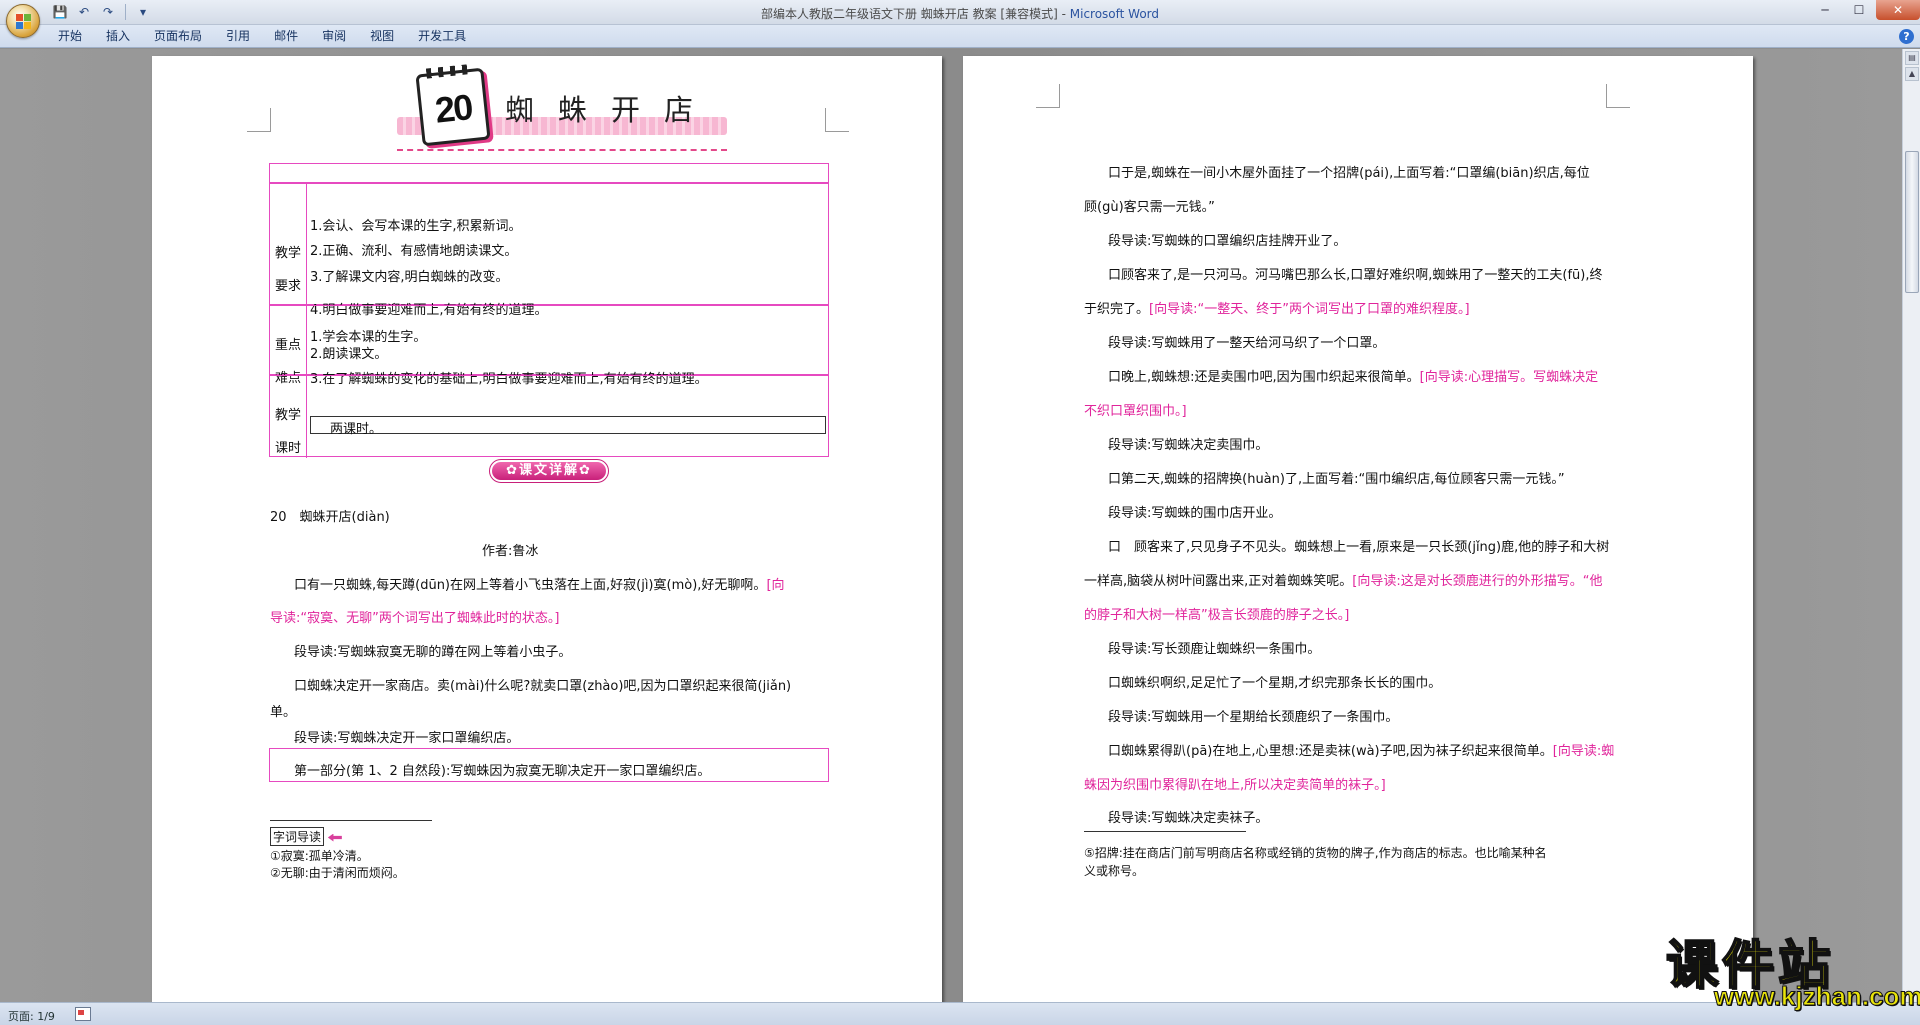 Image resolution: width=1920 pixels, height=1025 pixels. I want to click on page-count: 页面: 1/9, so click(31, 1016).